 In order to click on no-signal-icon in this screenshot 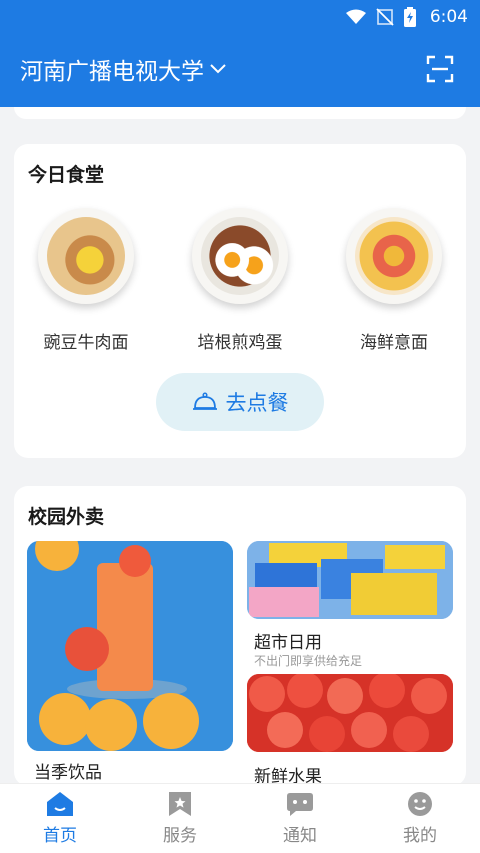, I will do `click(385, 17)`.